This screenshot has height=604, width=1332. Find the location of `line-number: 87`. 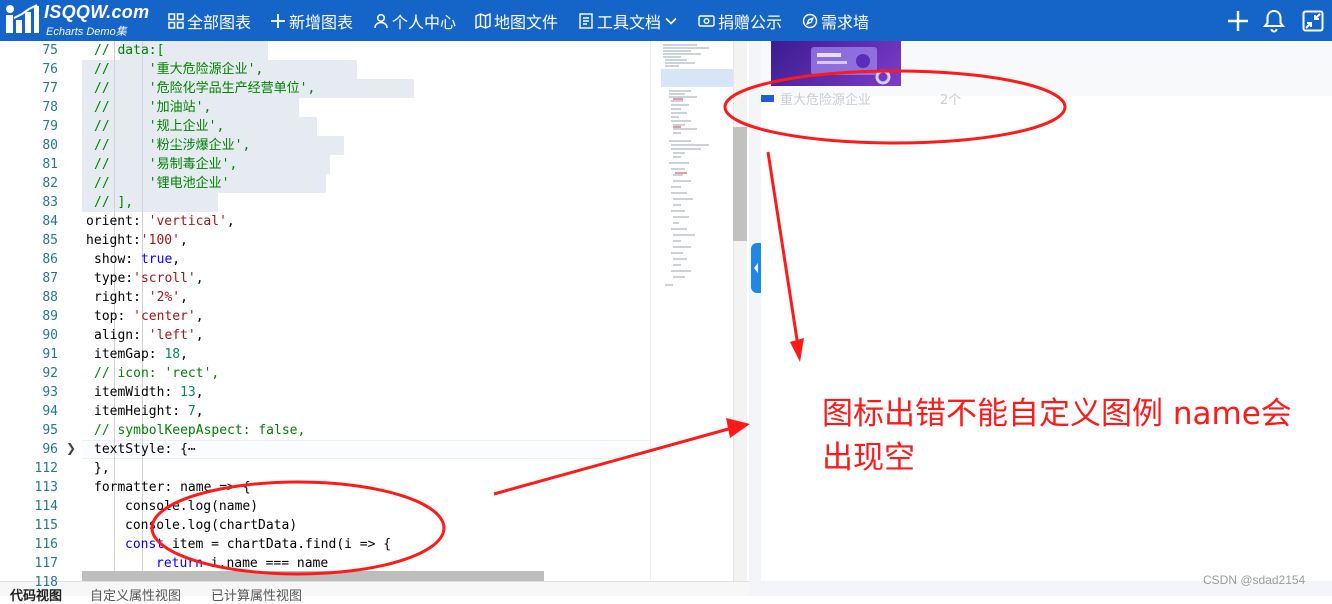

line-number: 87 is located at coordinates (50, 278).